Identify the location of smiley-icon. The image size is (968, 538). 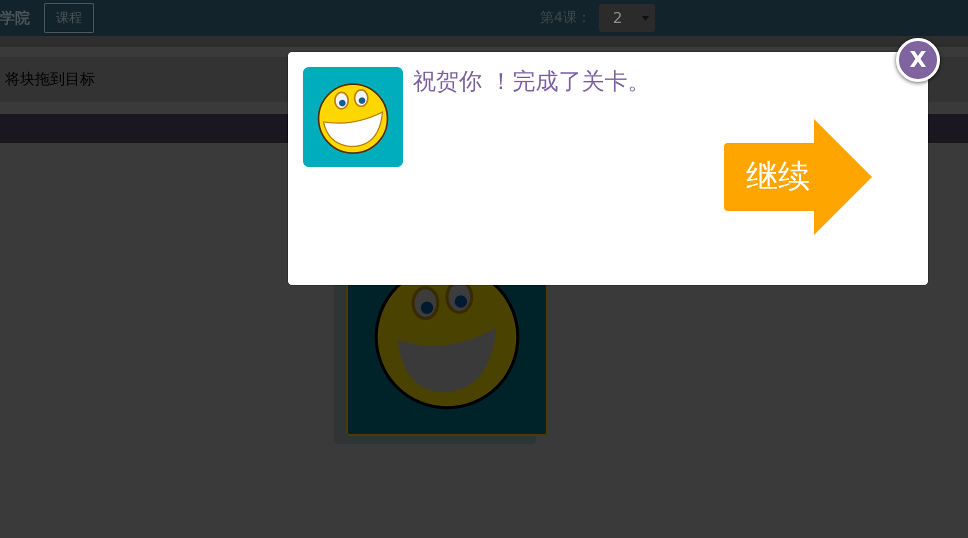
(353, 117).